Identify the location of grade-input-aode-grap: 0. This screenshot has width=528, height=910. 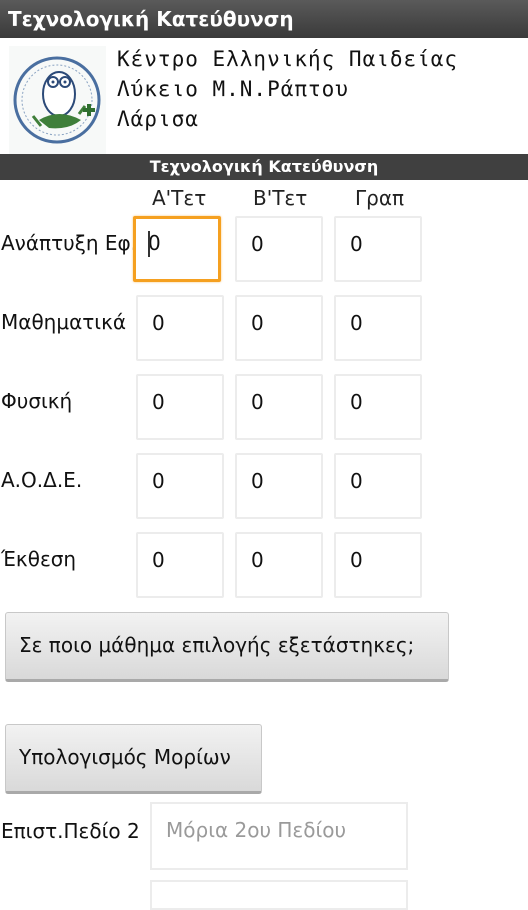
(378, 486).